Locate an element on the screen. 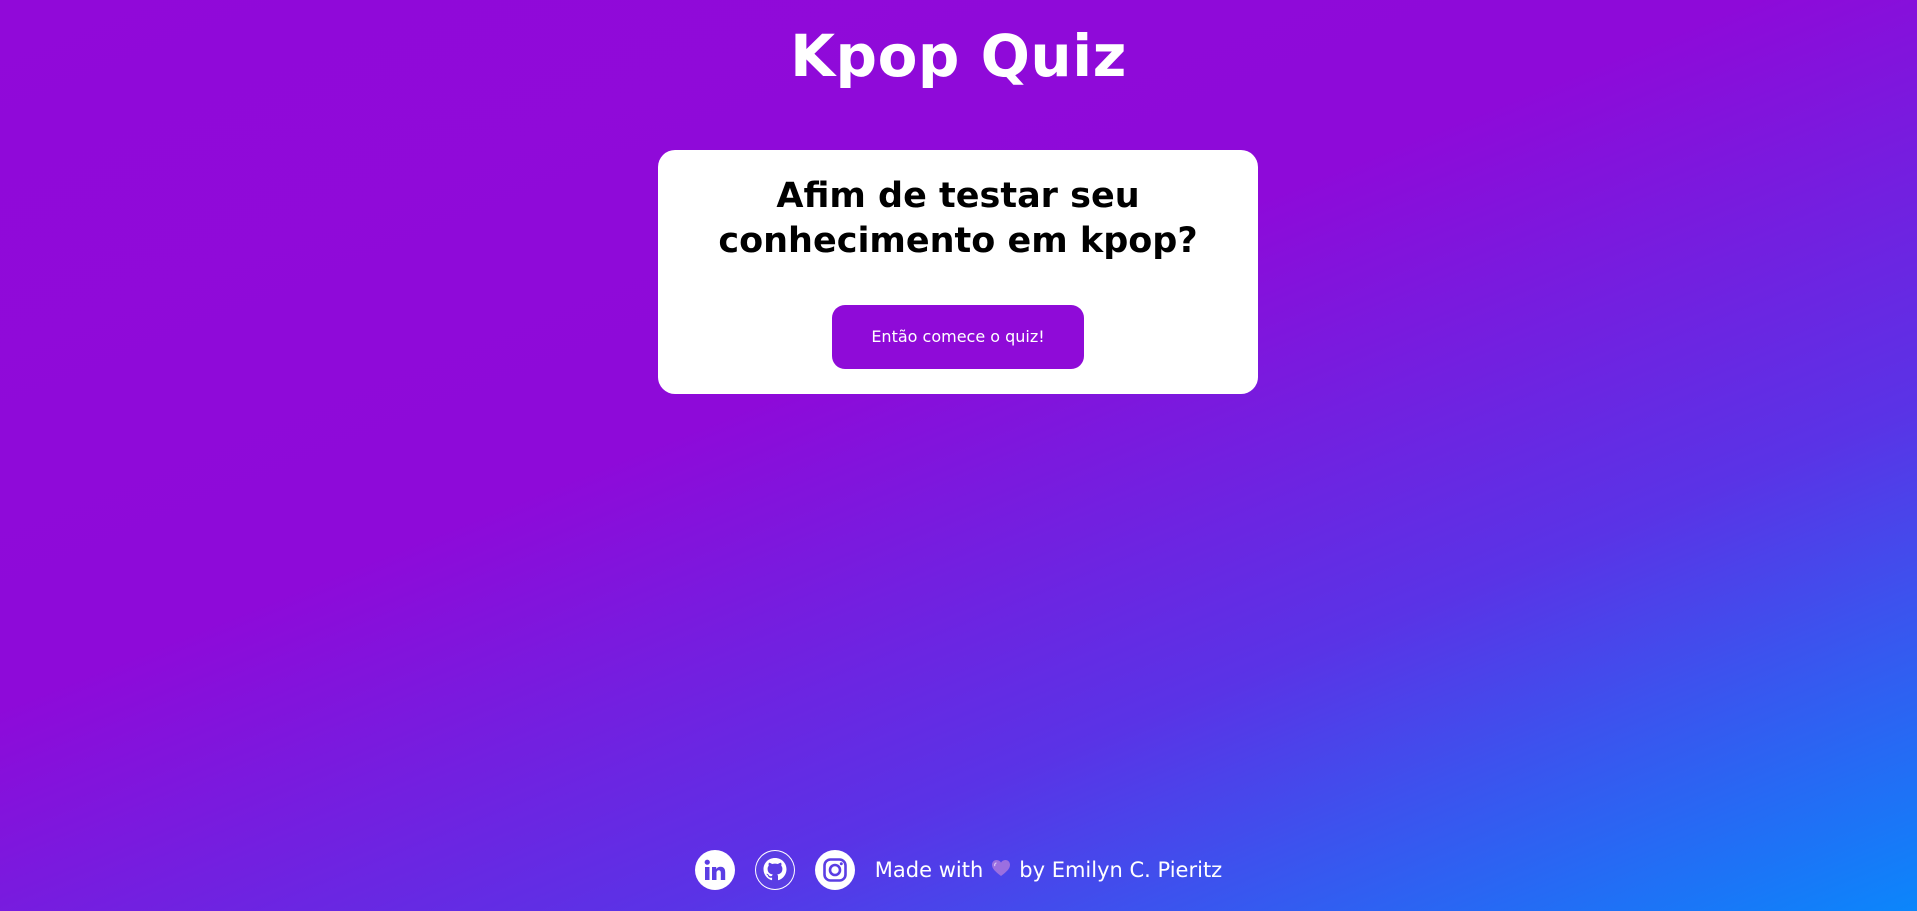 The width and height of the screenshot is (1917, 911). footer: Made with by Emilyn C. Pieritz is located at coordinates (958, 870).